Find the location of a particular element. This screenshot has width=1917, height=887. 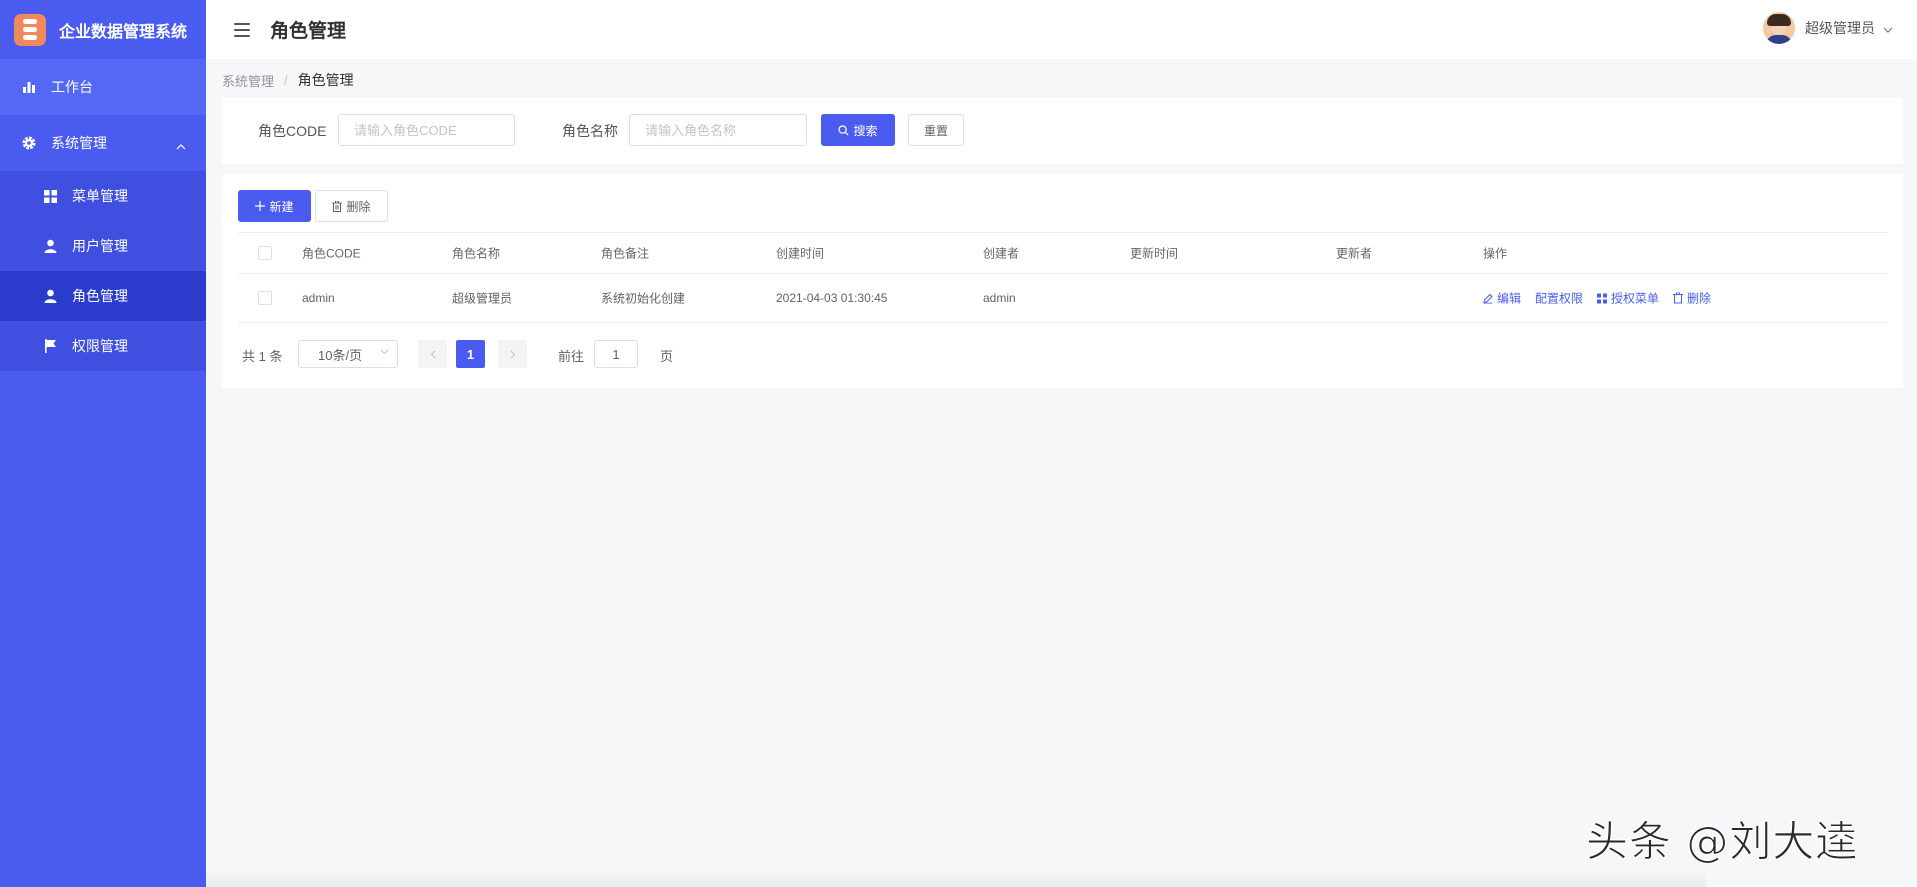

next-page-button is located at coordinates (512, 354).